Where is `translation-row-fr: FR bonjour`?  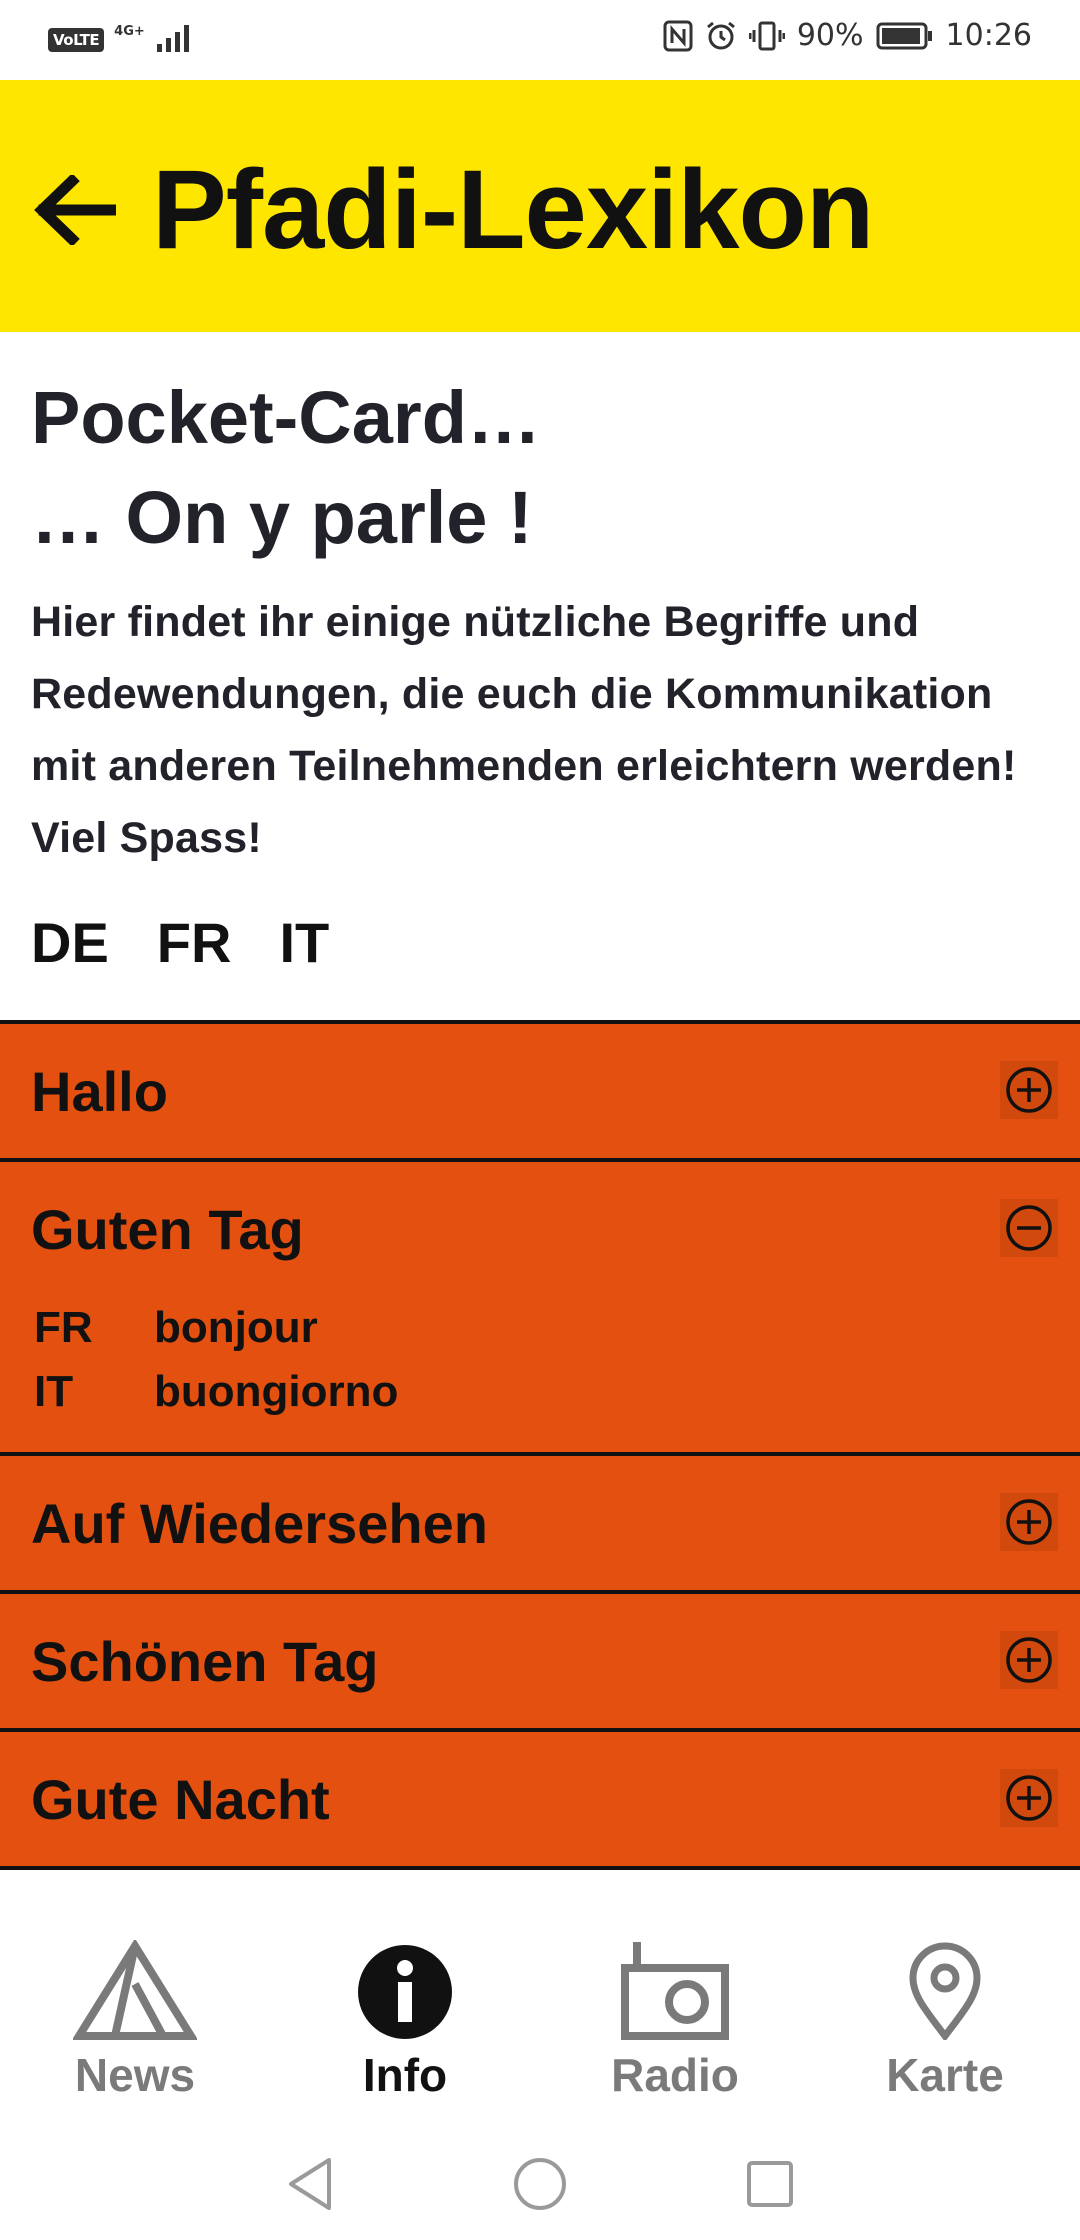 translation-row-fr: FR bonjour is located at coordinates (557, 1328).